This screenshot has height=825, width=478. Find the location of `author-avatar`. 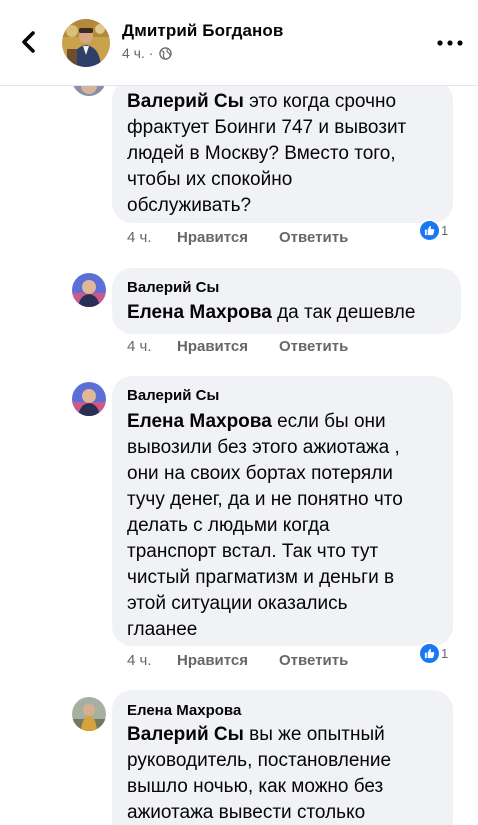

author-avatar is located at coordinates (86, 43).